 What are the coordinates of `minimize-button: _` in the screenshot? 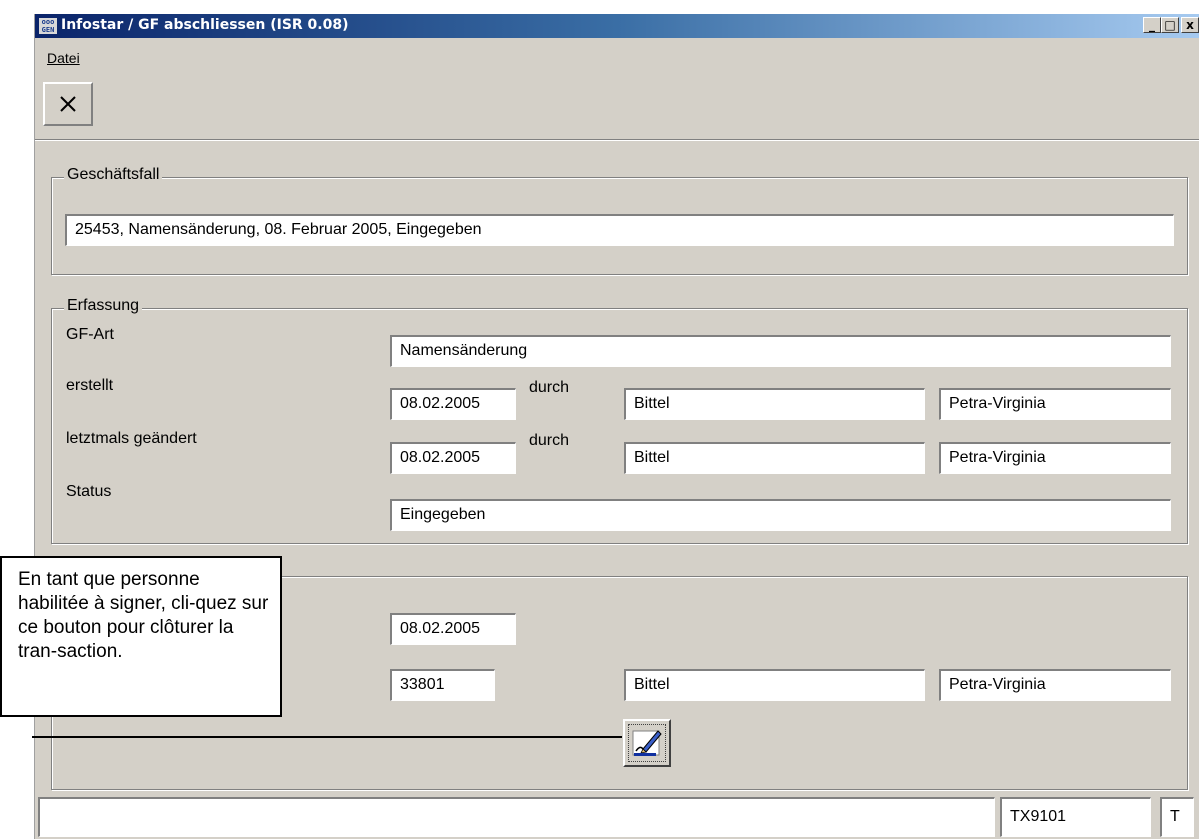 It's located at (1152, 25).